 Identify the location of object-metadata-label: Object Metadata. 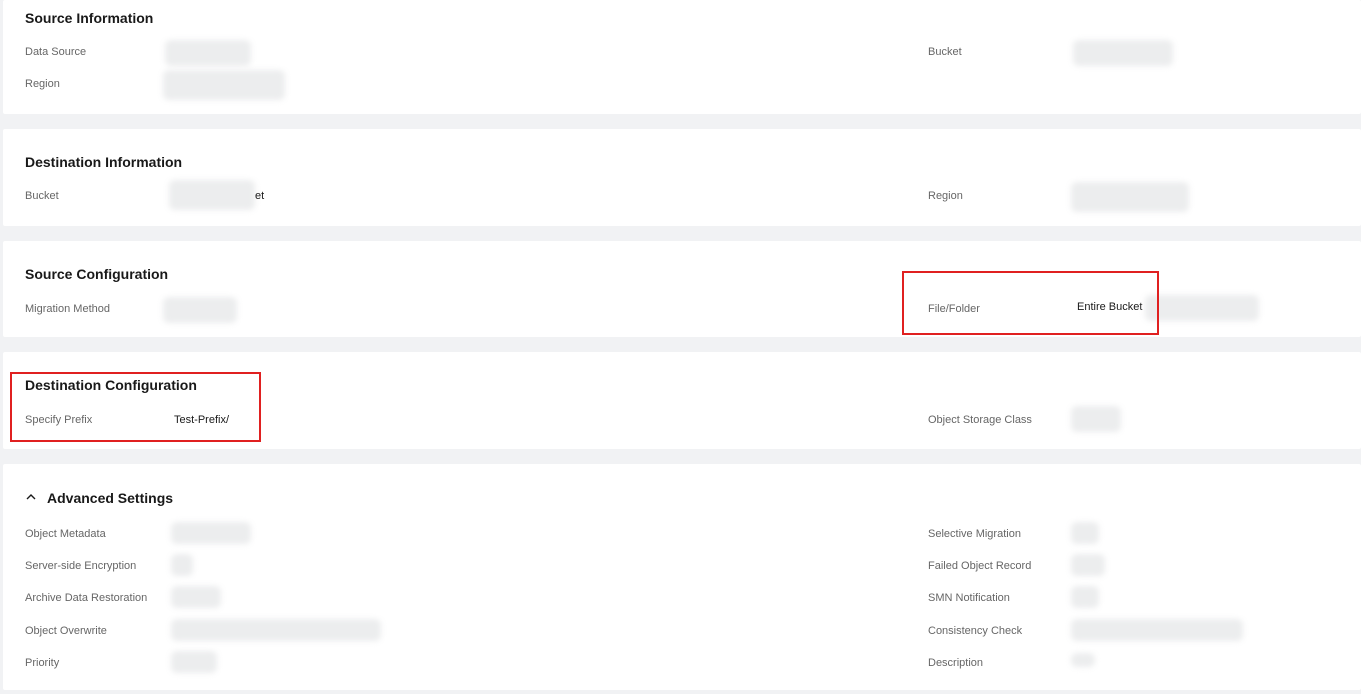
(65, 534).